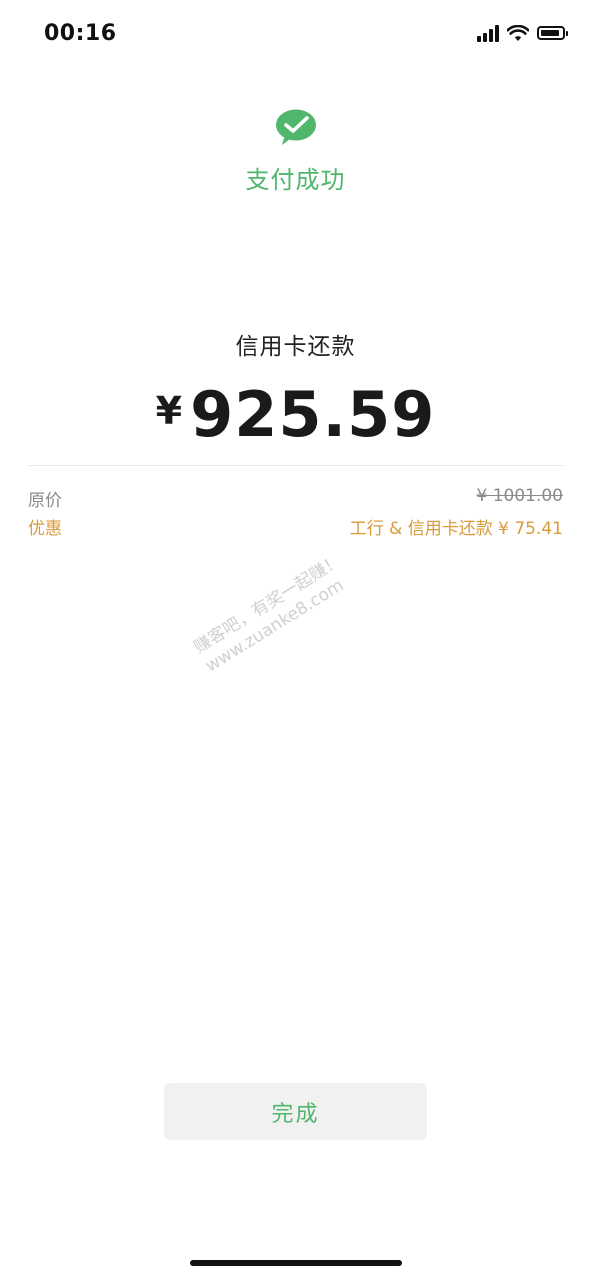 This screenshot has height=1280, width=591. Describe the element at coordinates (295, 347) in the screenshot. I see `payee-name: 信用卡还款` at that location.